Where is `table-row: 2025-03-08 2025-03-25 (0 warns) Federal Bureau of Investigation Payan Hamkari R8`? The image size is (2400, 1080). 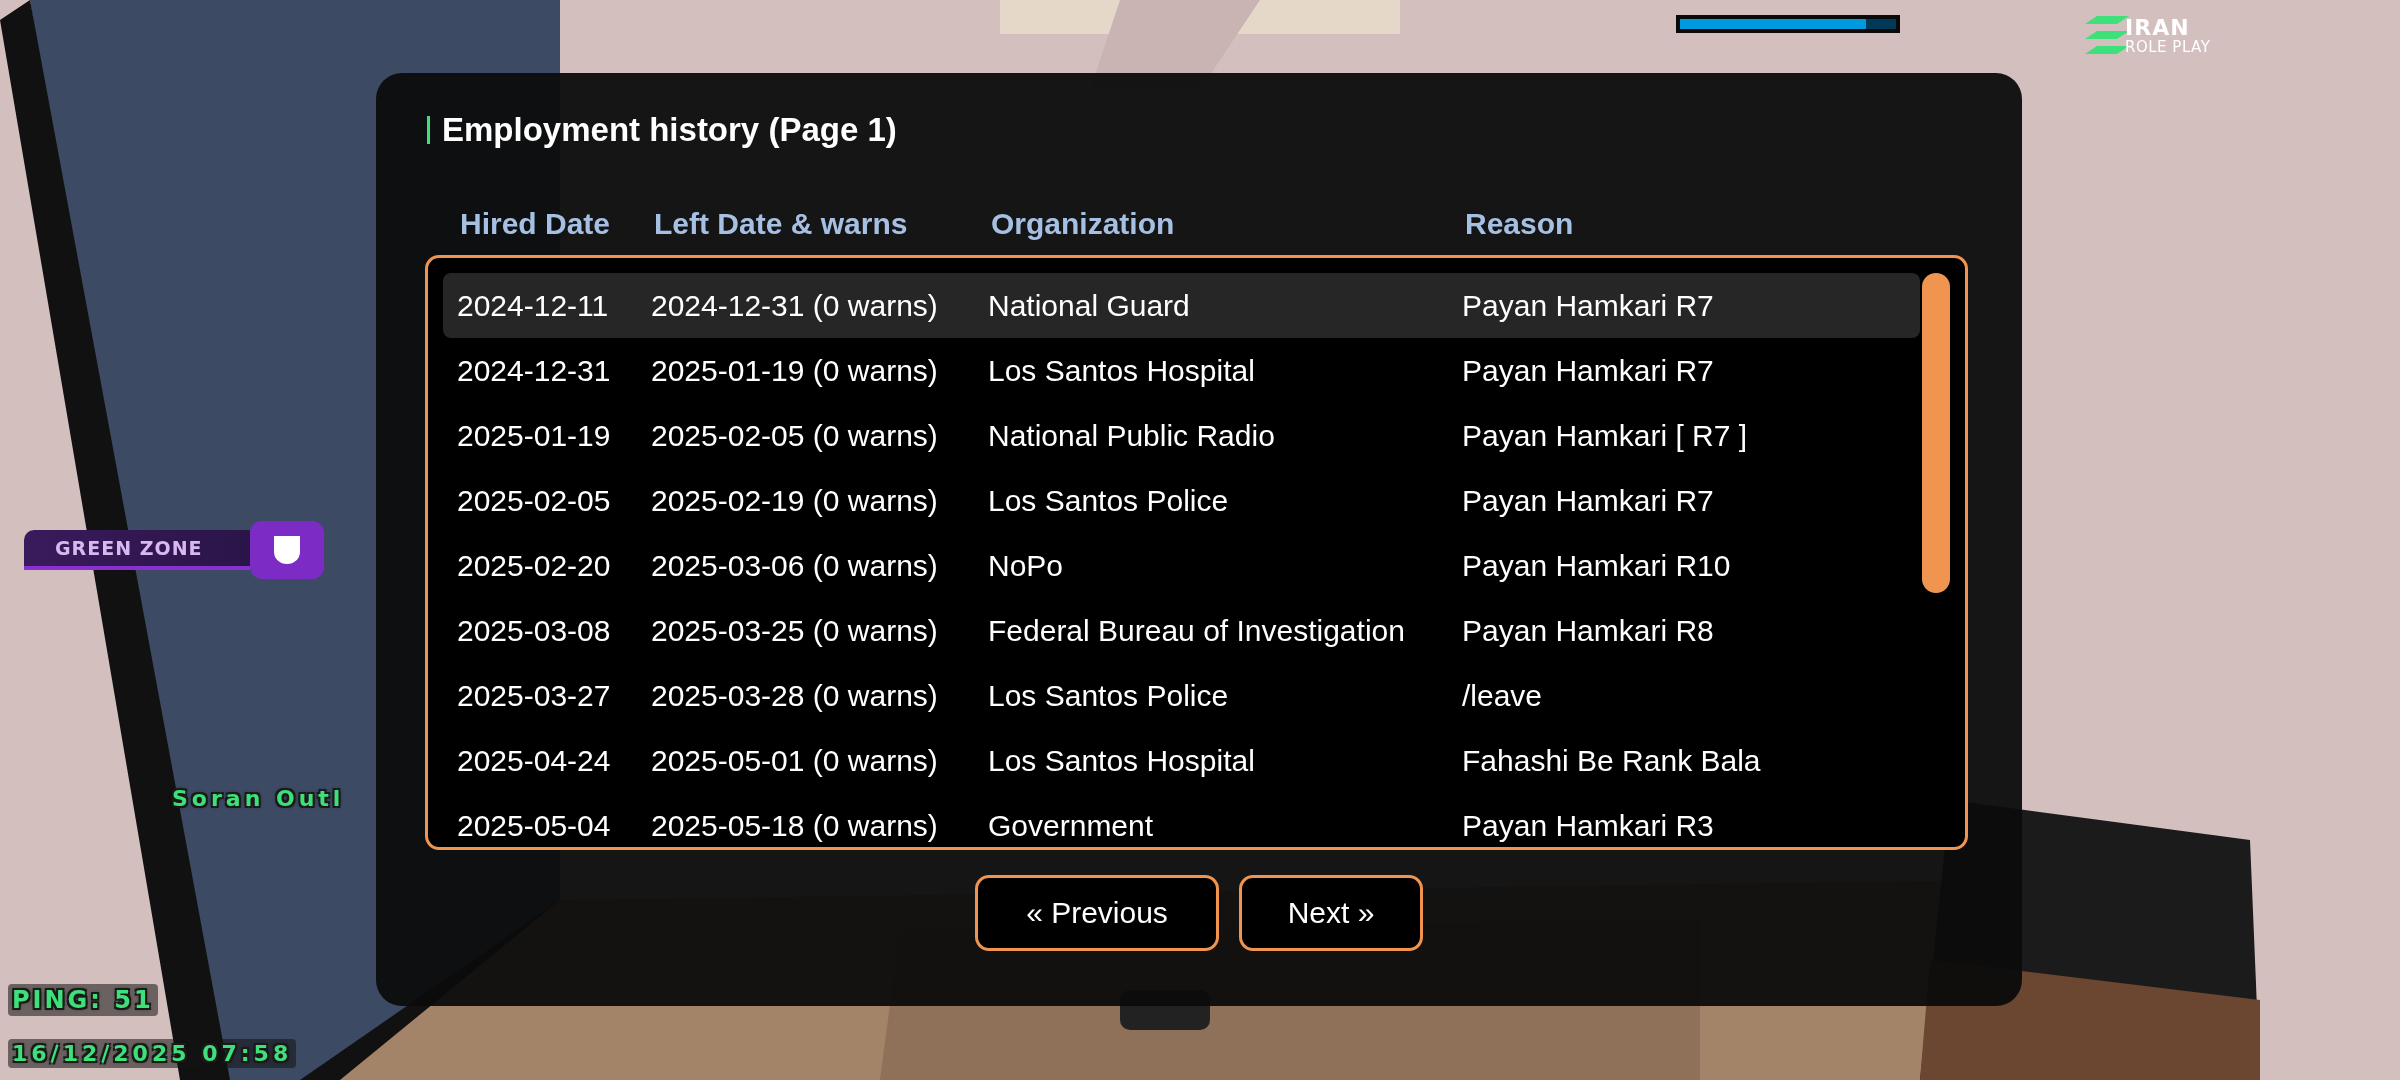 table-row: 2025-03-08 2025-03-25 (0 warns) Federal Bureau of Investigation Payan Hamkari R8 is located at coordinates (1181, 630).